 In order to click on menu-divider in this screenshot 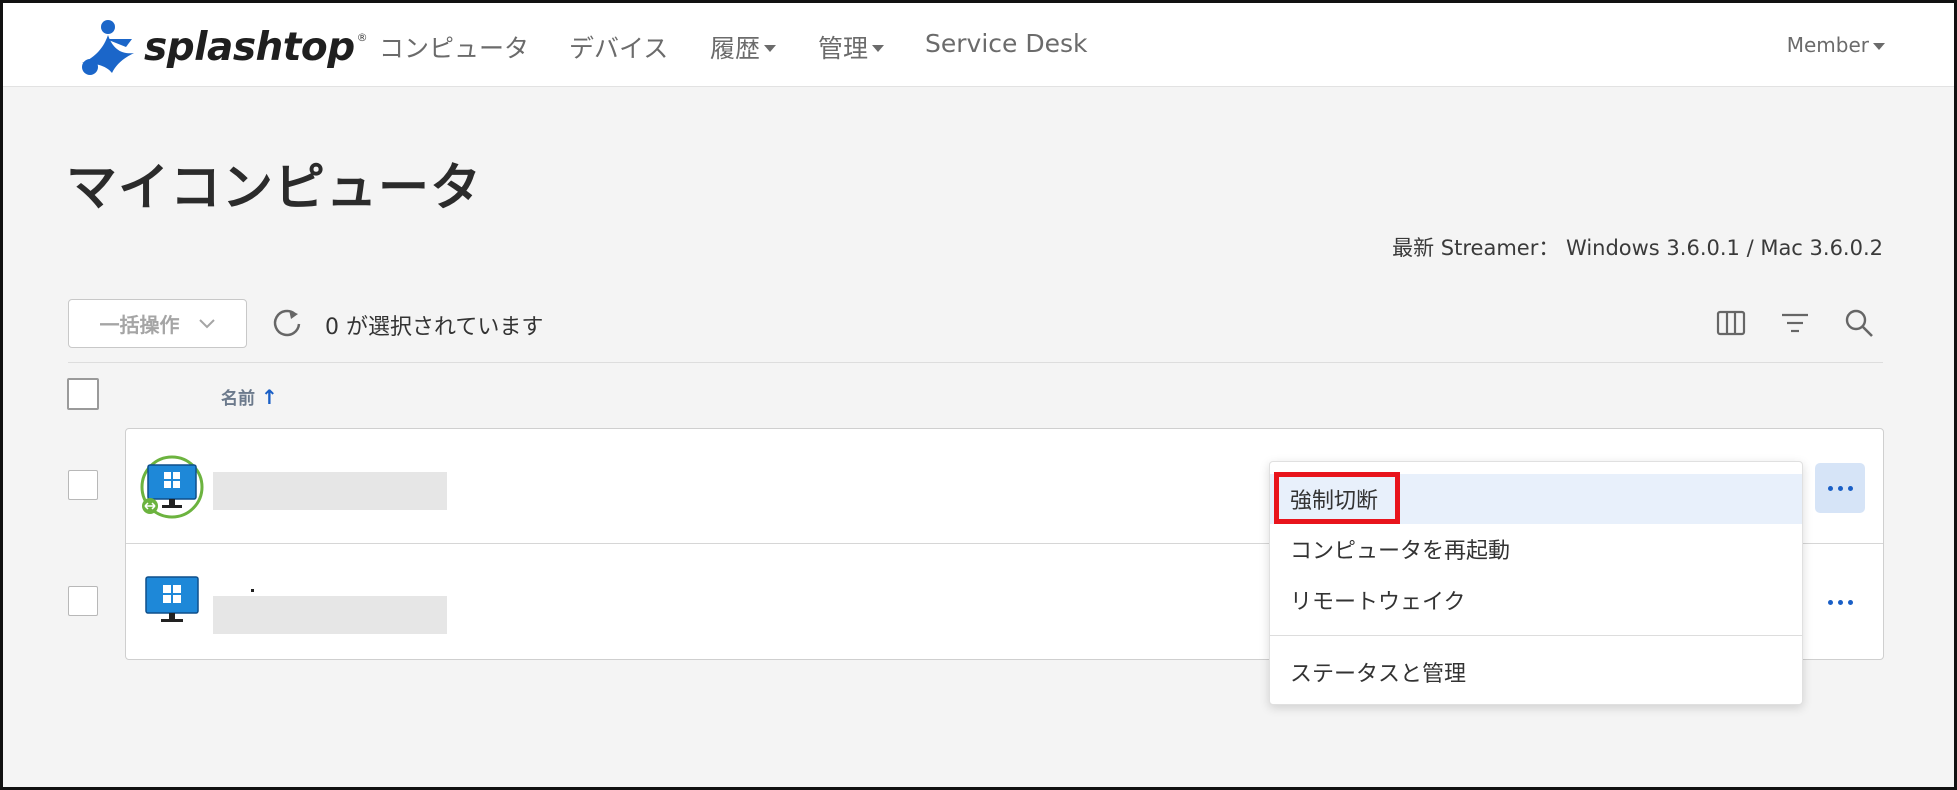, I will do `click(1536, 635)`.